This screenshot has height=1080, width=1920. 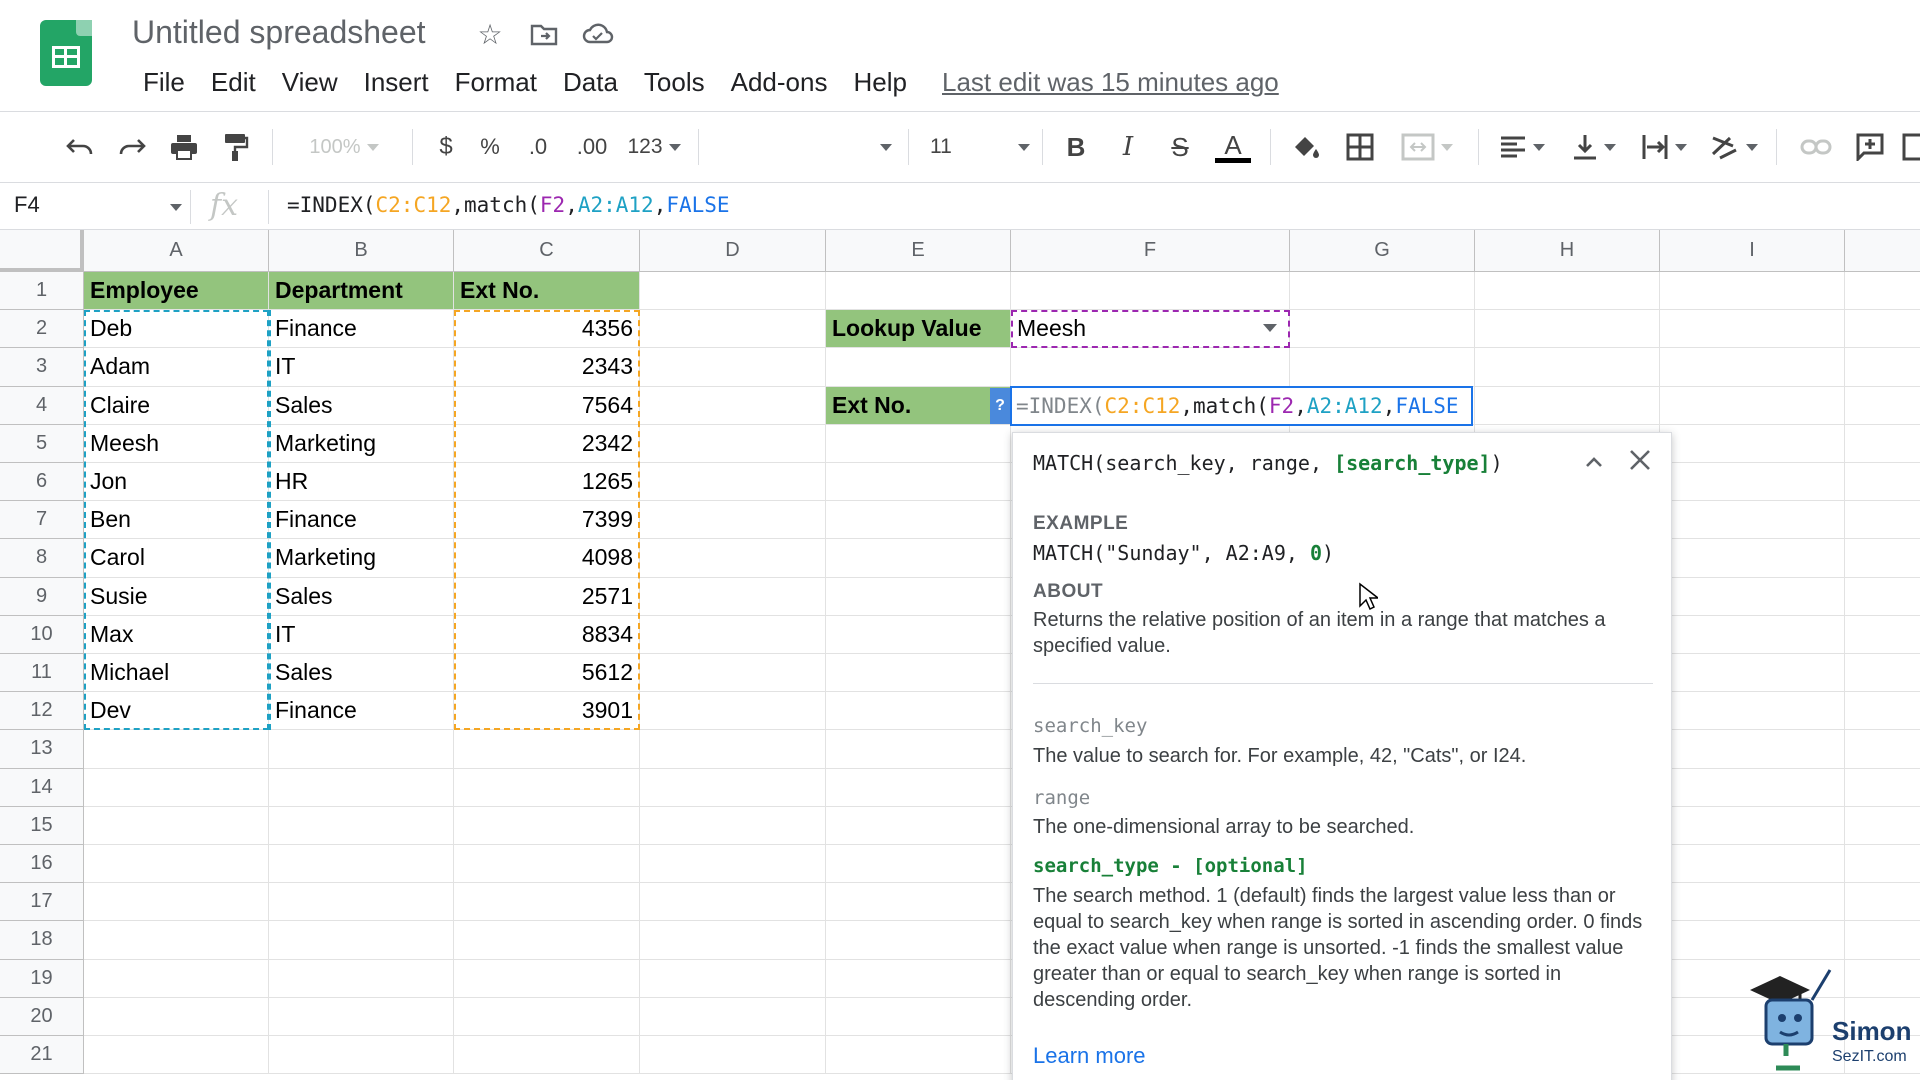 What do you see at coordinates (1522, 147) in the screenshot?
I see `horizontal-align-icon` at bounding box center [1522, 147].